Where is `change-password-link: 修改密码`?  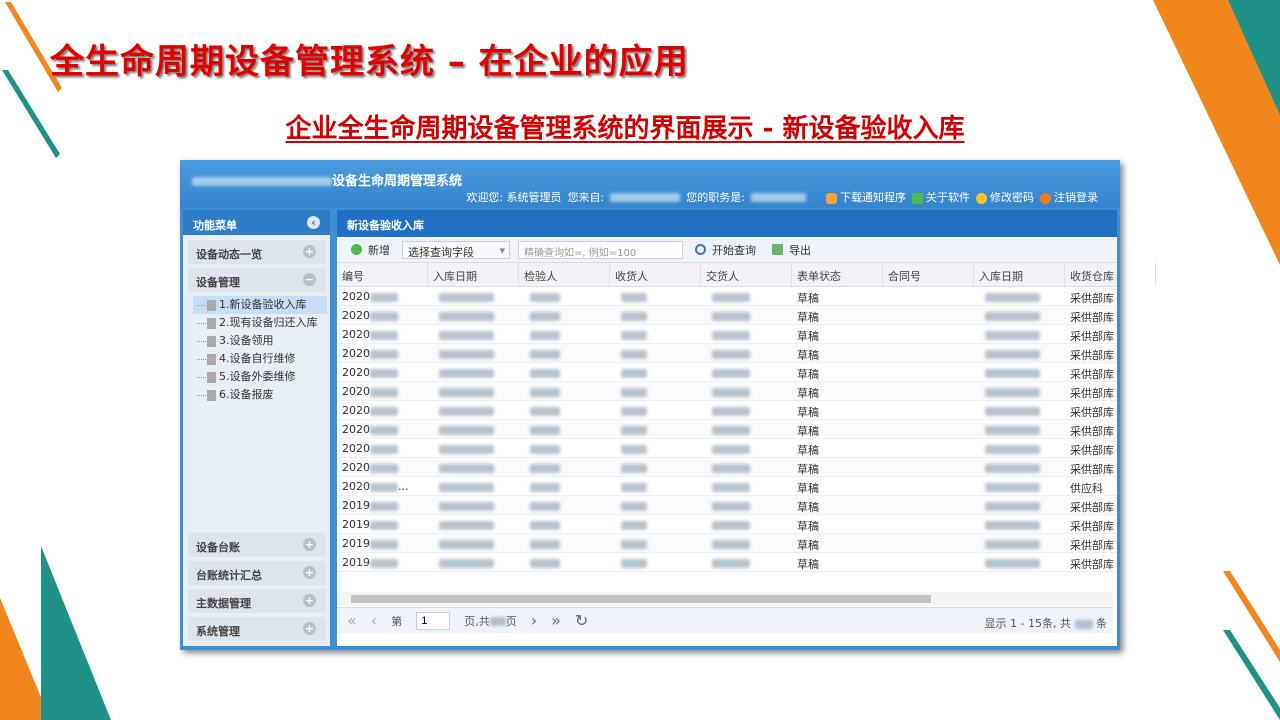
change-password-link: 修改密码 is located at coordinates (1005, 197).